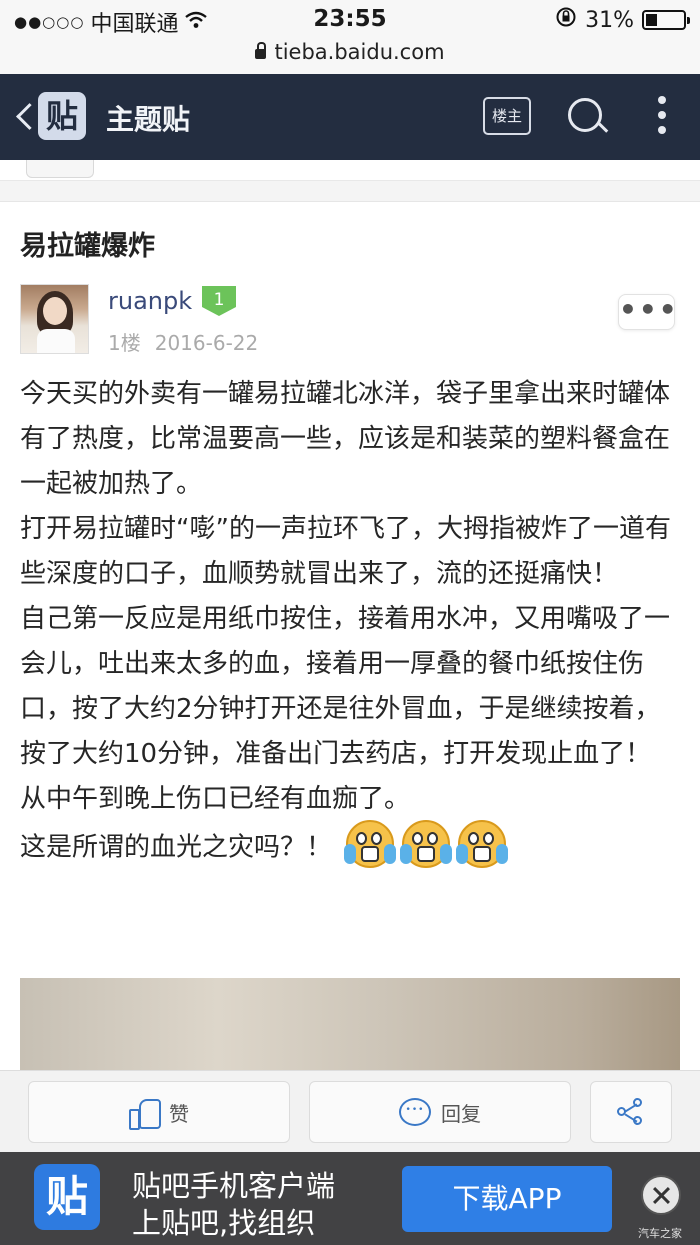  I want to click on emoji-group, so click(426, 844).